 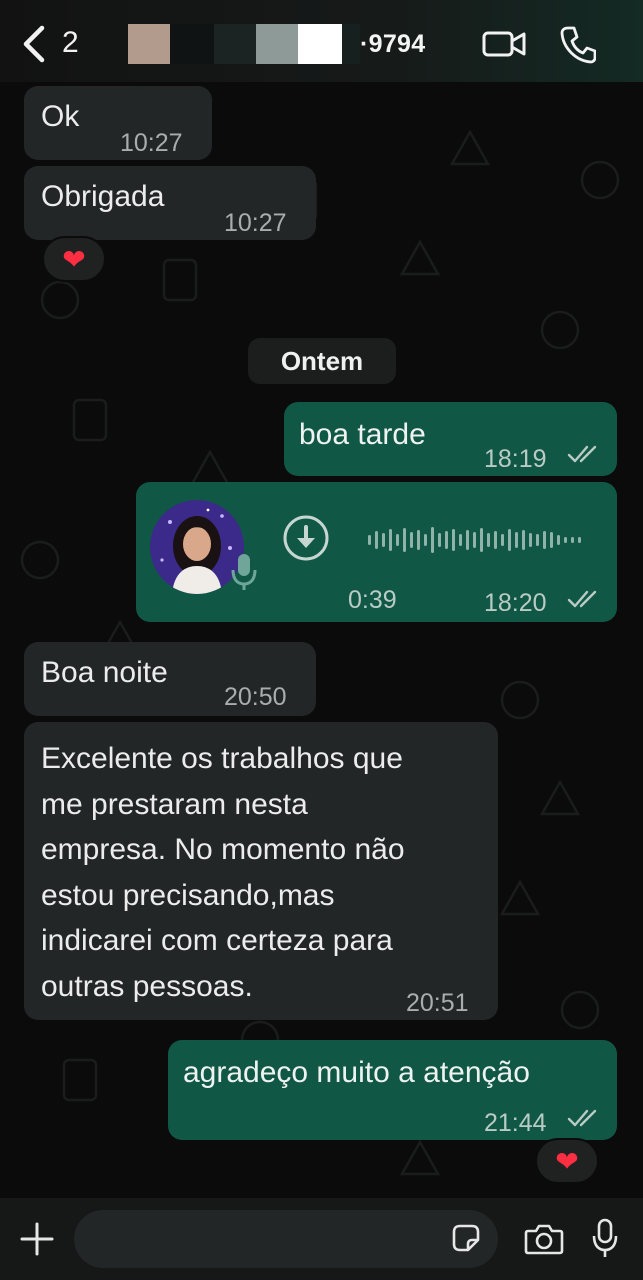 What do you see at coordinates (544, 1239) in the screenshot?
I see `camera-icon` at bounding box center [544, 1239].